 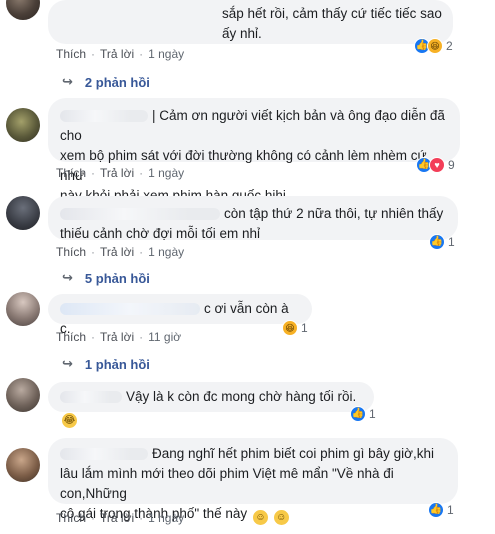 What do you see at coordinates (117, 364) in the screenshot?
I see `replies-count-label: 1 phản hồi` at bounding box center [117, 364].